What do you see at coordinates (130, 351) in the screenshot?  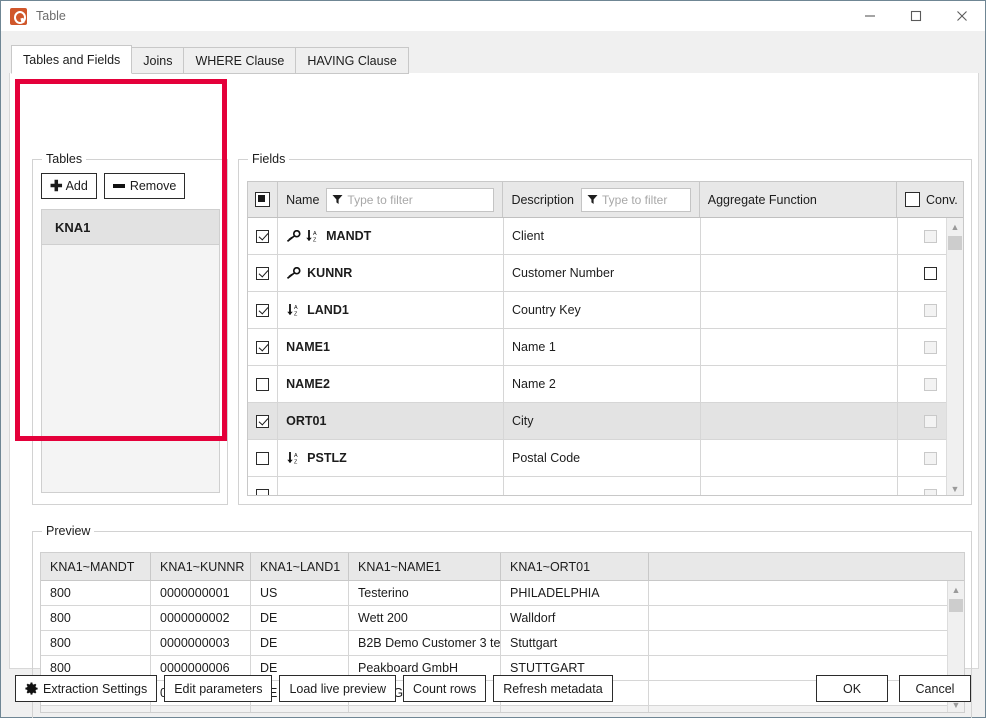 I see `tables-list: KNA1` at bounding box center [130, 351].